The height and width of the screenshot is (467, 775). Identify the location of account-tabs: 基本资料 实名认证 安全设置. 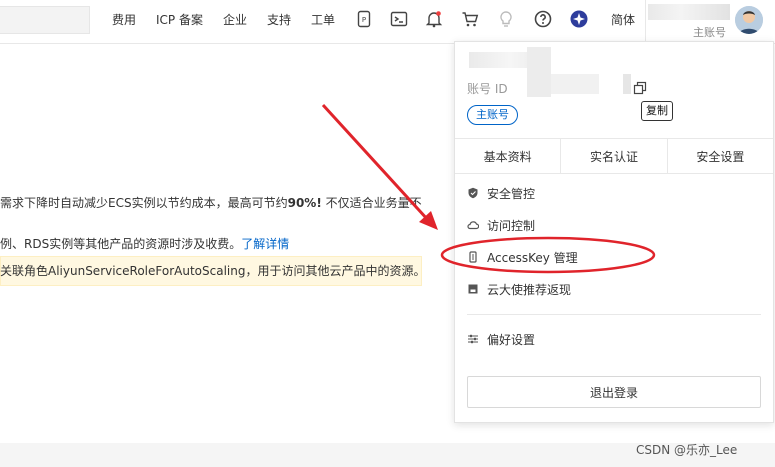
(614, 156).